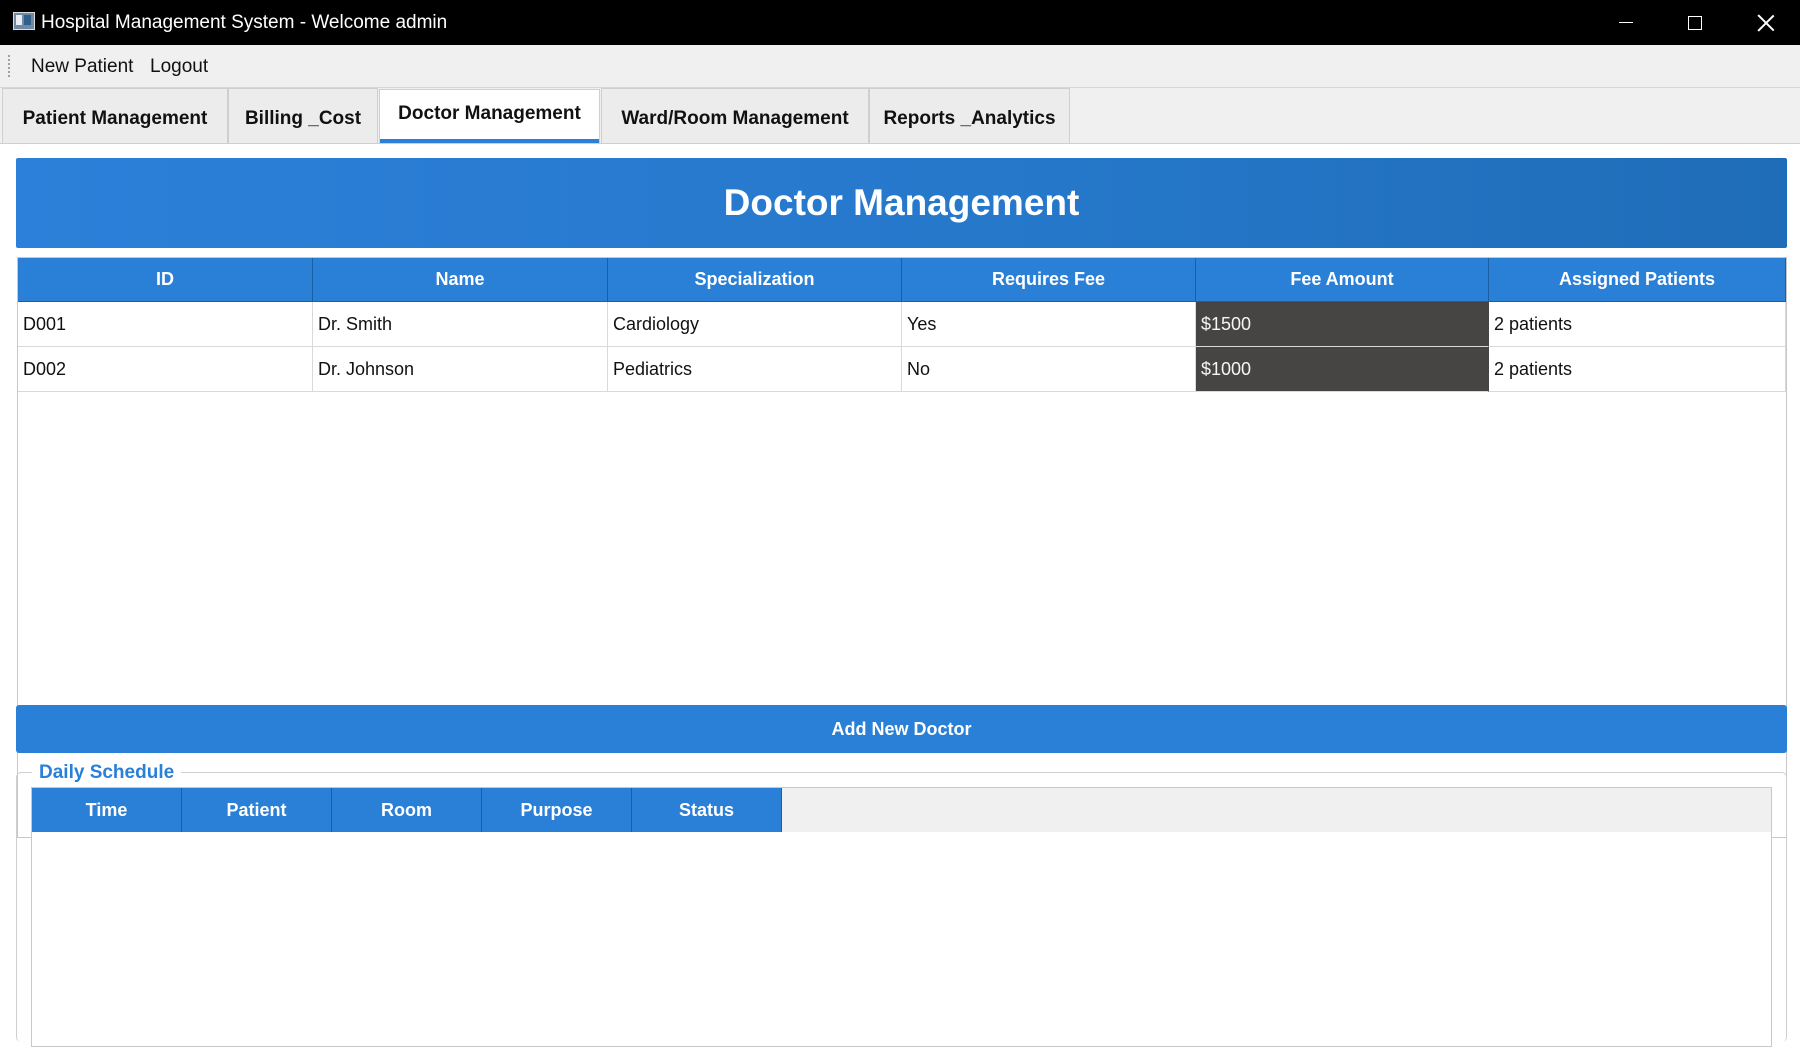 The width and height of the screenshot is (1800, 1047). I want to click on cell-requires-fee: No, so click(1049, 369).